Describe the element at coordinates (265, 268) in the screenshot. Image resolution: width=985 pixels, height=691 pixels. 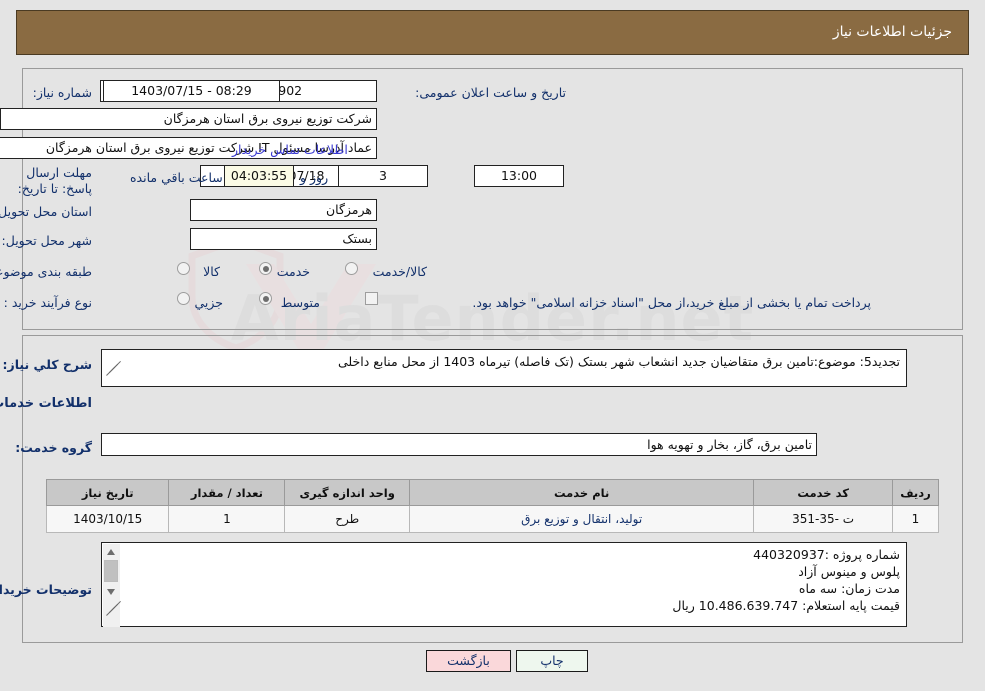
I see `radio-category-service` at that location.